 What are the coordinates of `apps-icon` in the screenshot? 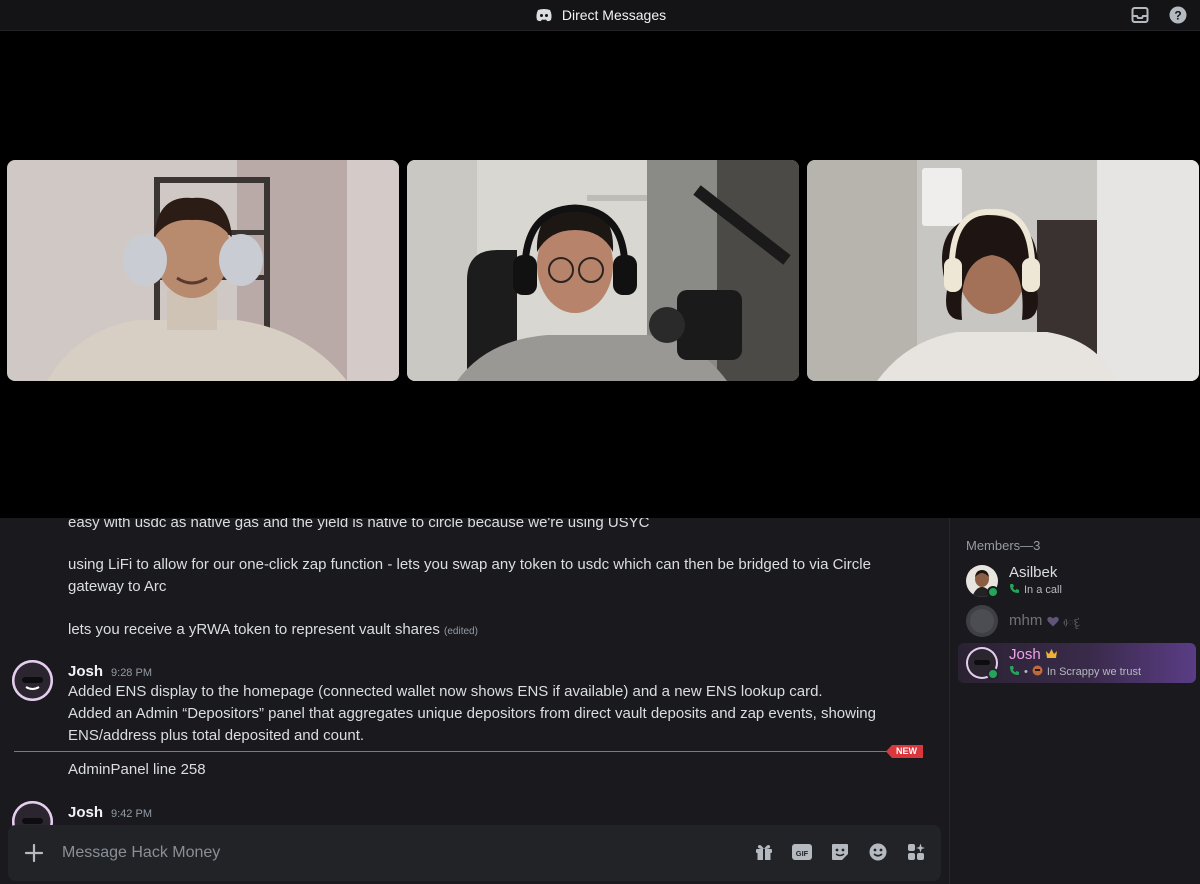 It's located at (916, 852).